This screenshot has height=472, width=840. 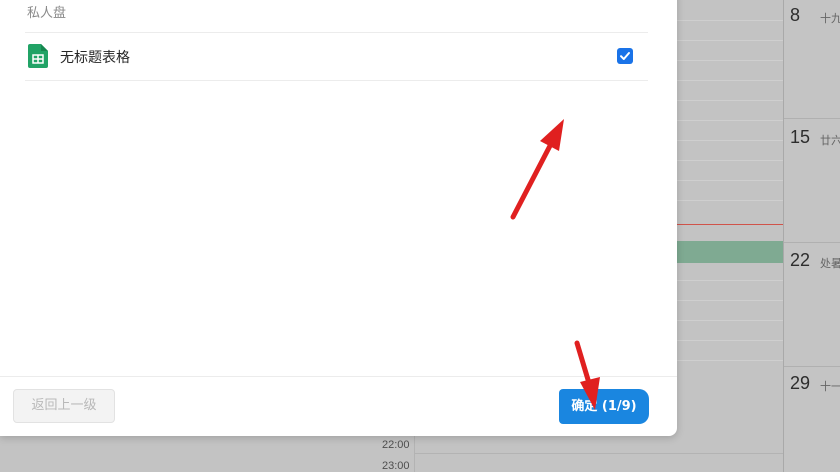 What do you see at coordinates (555, 264) in the screenshot?
I see `annotation-arrows` at bounding box center [555, 264].